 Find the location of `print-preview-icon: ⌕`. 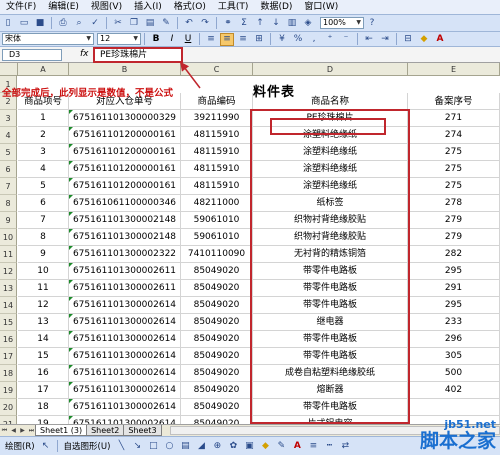

print-preview-icon: ⌕ is located at coordinates (79, 23).